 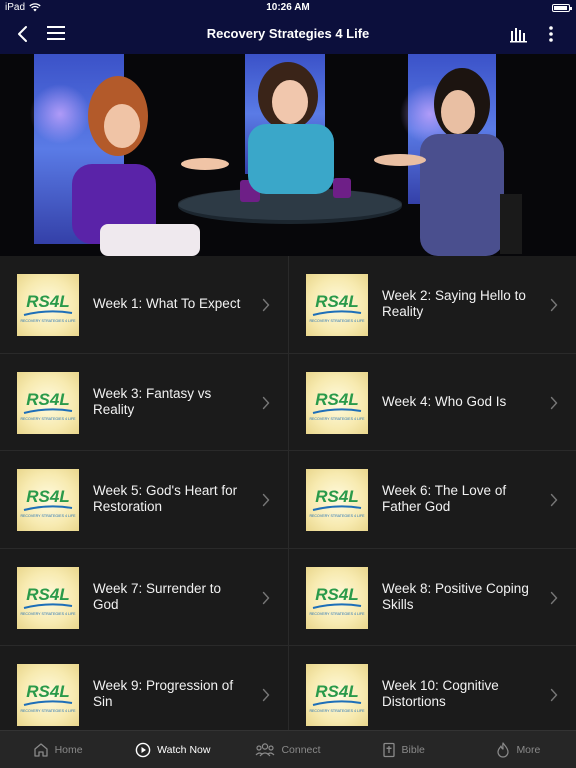 What do you see at coordinates (528, 749) in the screenshot?
I see `tab-more-label: More` at bounding box center [528, 749].